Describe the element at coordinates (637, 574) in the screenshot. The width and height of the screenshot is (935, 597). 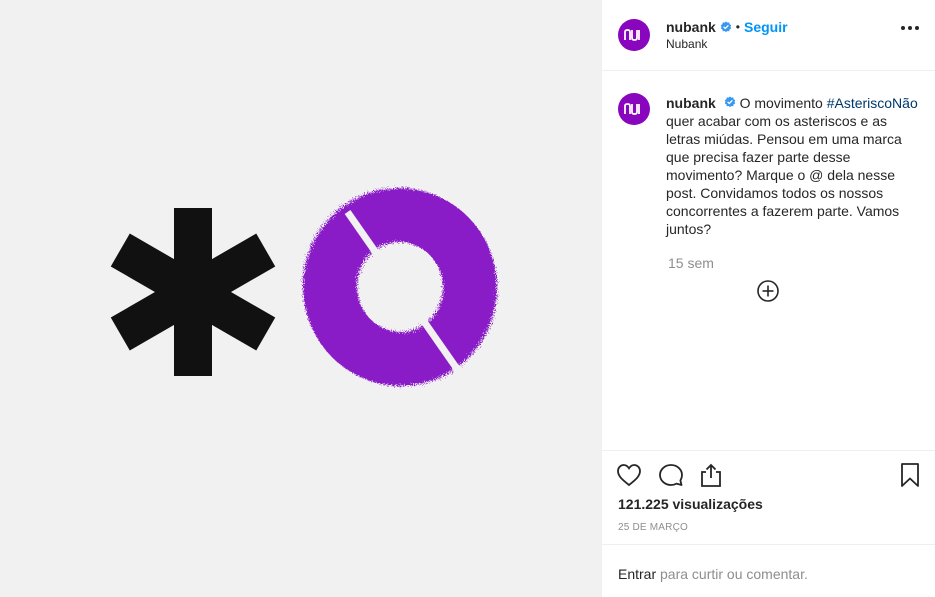
I see `login-link: Entrar` at that location.